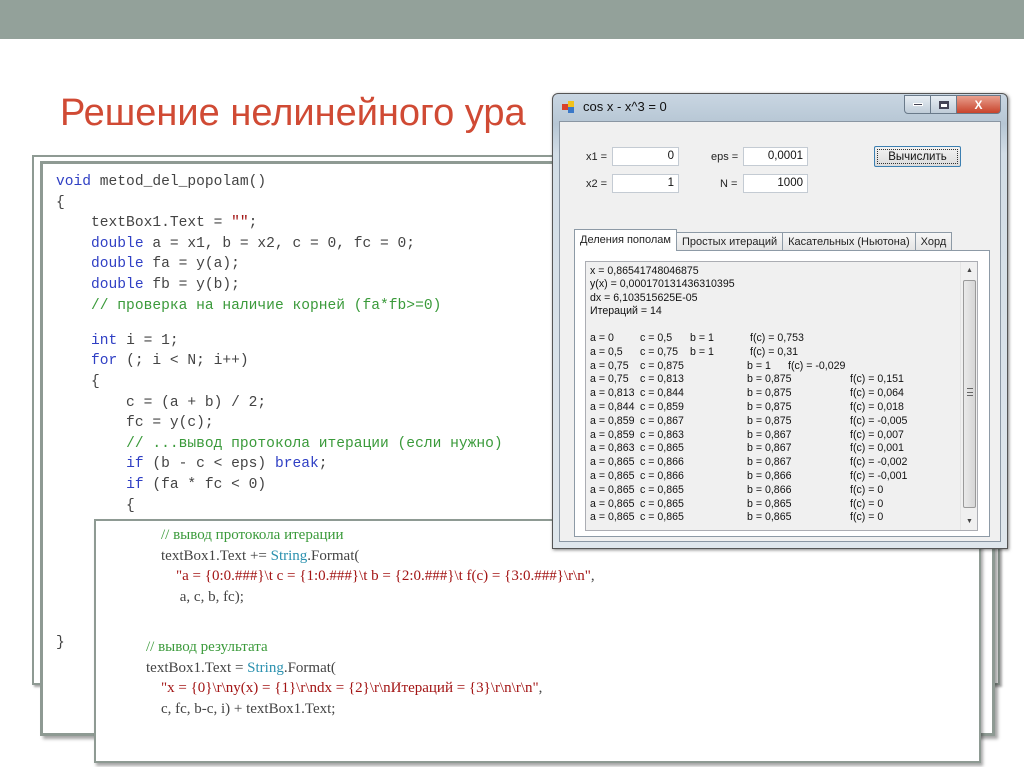 The image size is (1024, 767). I want to click on scroll-thumb, so click(969, 394).